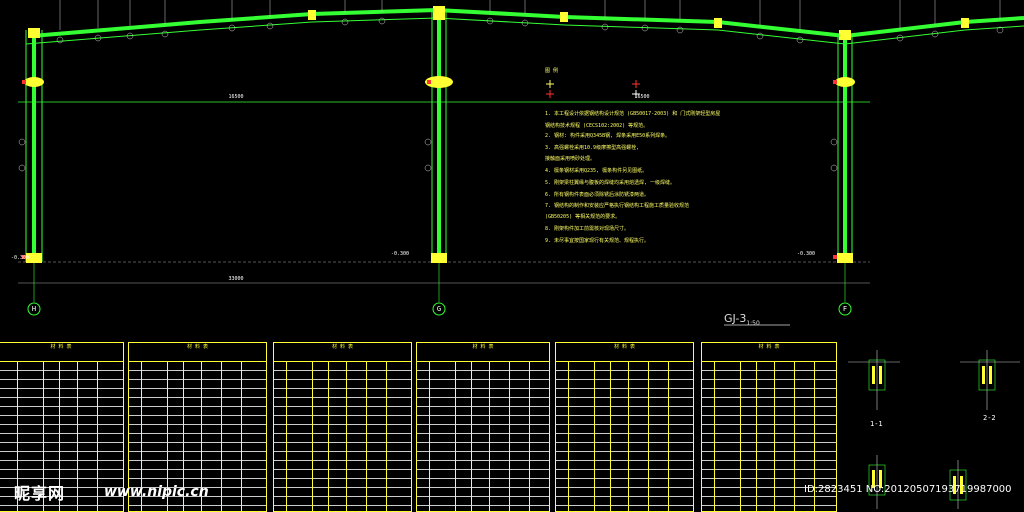 This screenshot has width=1024, height=512. Describe the element at coordinates (608, 136) in the screenshot. I see `note-line: 2. 钢材: 构件采用Q345B钢, 焊条采用E50系列焊条。` at that location.